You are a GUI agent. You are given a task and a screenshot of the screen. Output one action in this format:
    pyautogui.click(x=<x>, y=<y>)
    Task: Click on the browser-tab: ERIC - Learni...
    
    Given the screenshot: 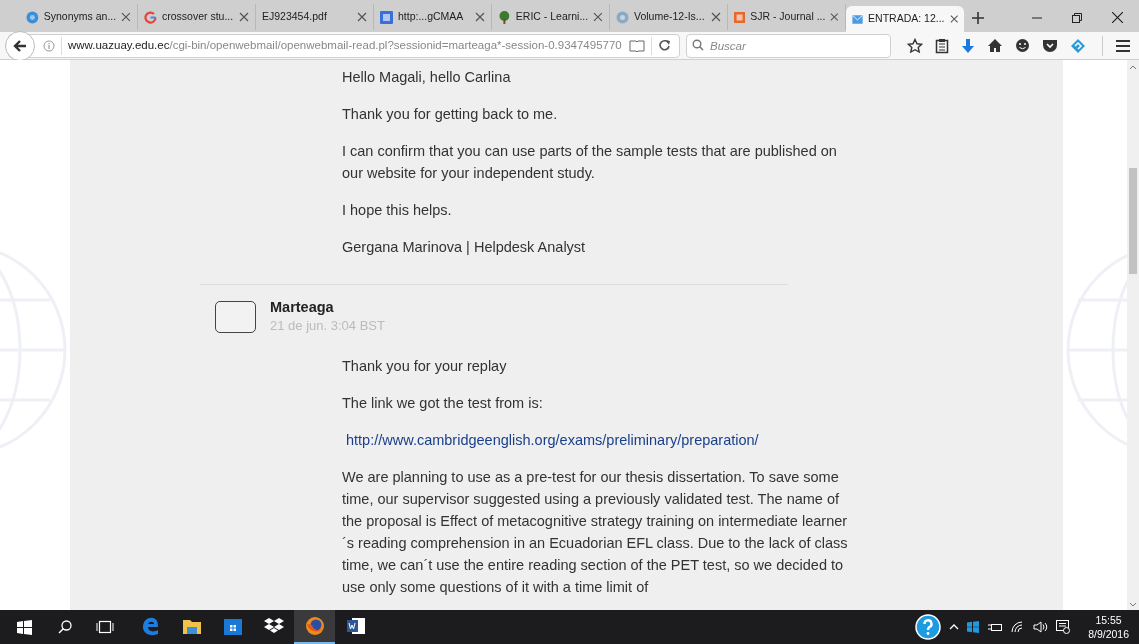 What is the action you would take?
    pyautogui.click(x=551, y=17)
    